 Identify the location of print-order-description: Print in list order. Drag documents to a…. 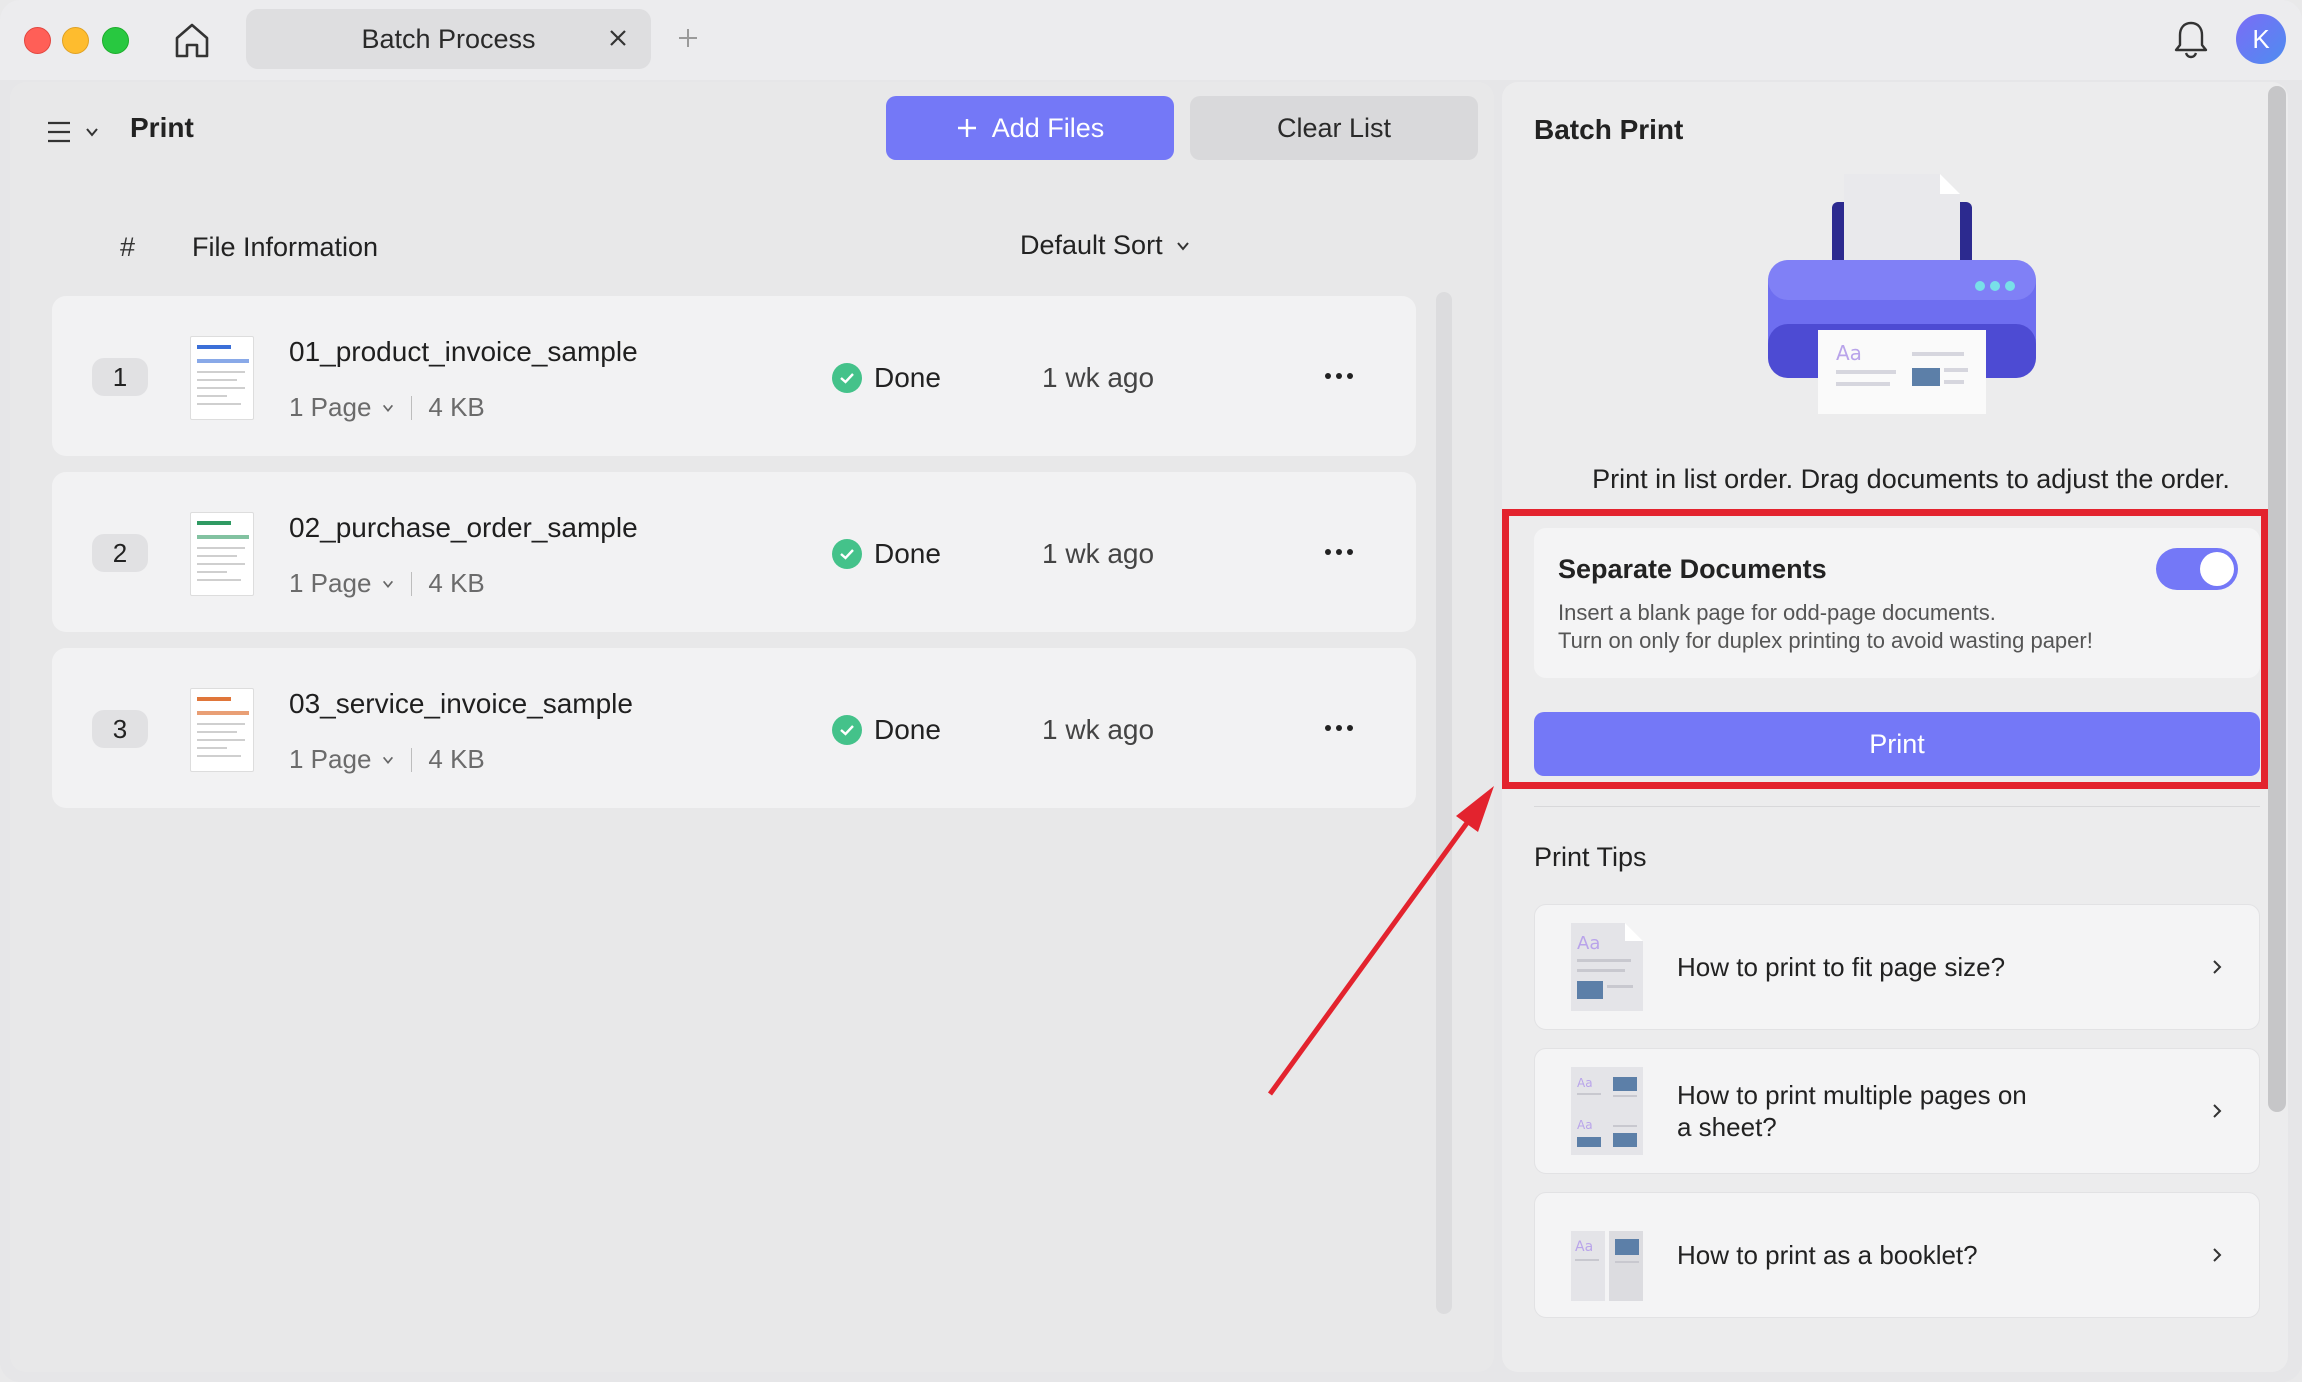
(1911, 479).